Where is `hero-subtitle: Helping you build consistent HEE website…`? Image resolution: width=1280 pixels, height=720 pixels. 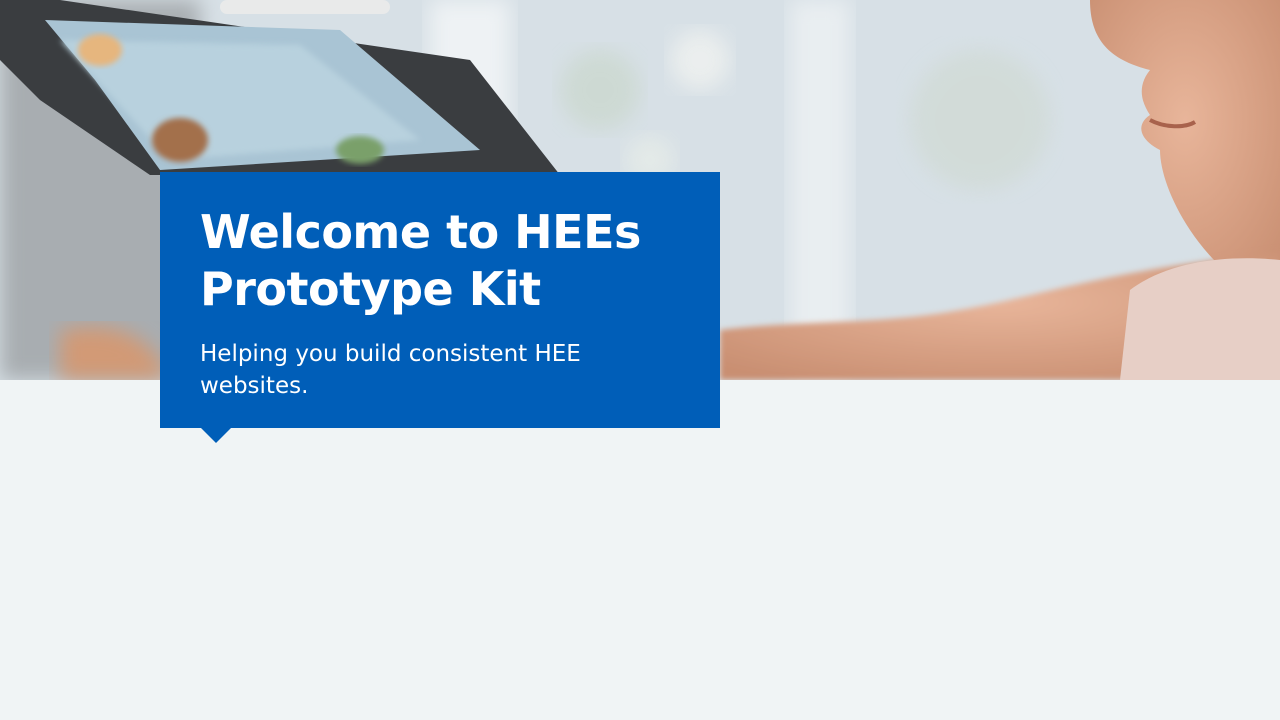 hero-subtitle: Helping you build consistent HEE website… is located at coordinates (390, 370).